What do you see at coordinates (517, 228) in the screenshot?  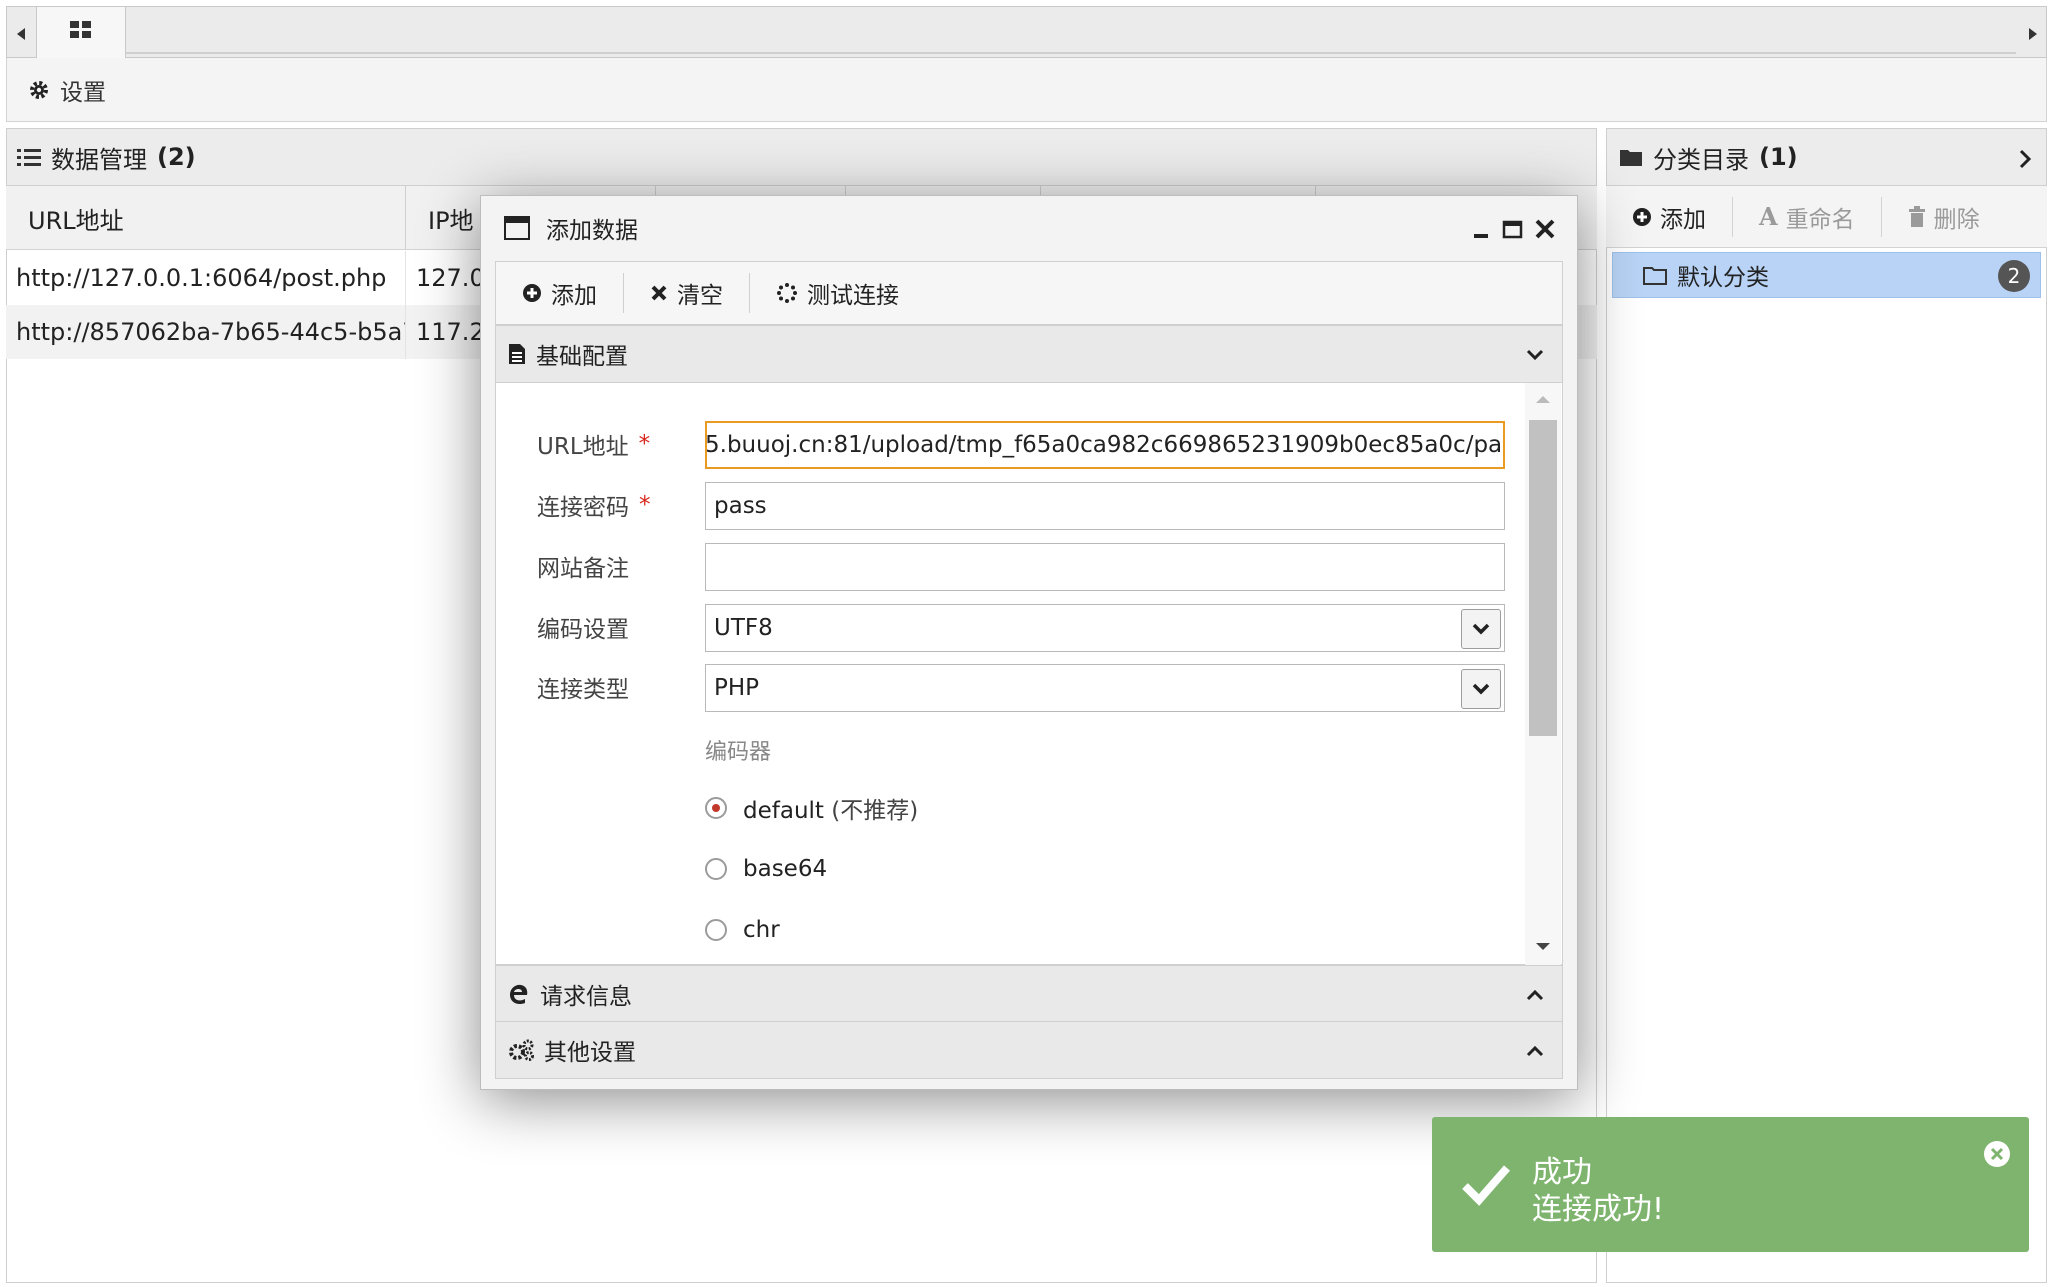 I see `window-icon` at bounding box center [517, 228].